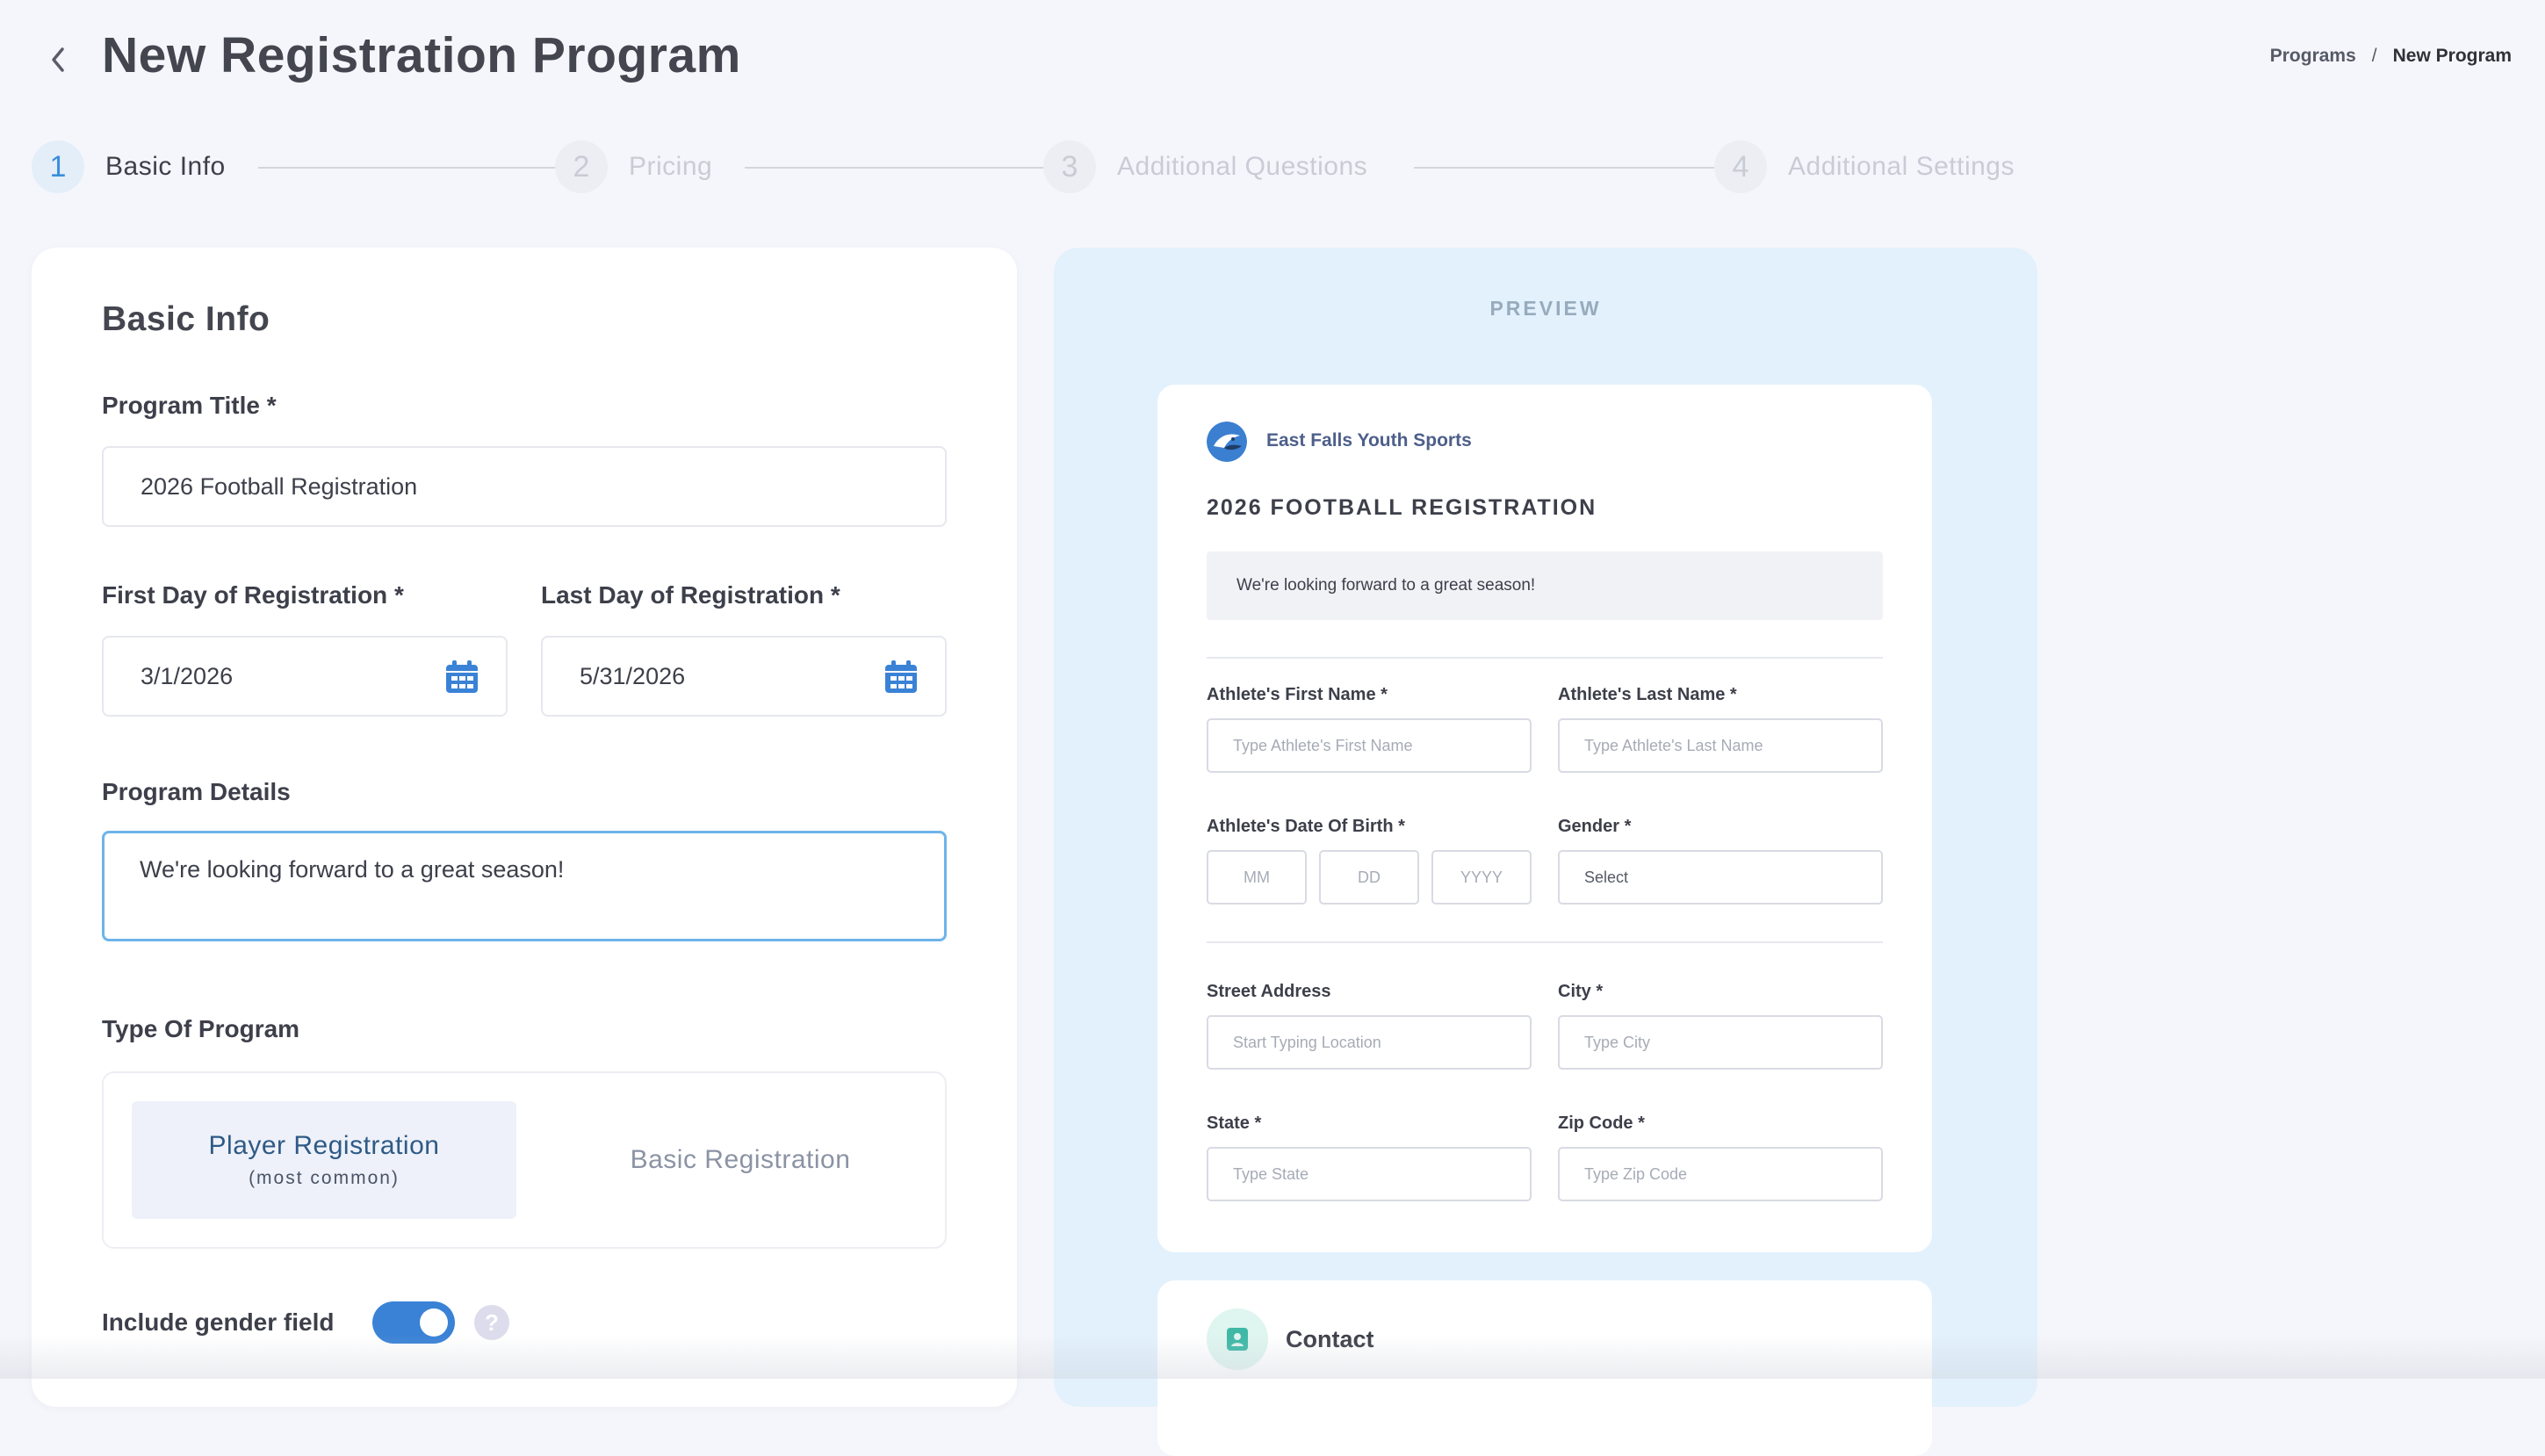  Describe the element at coordinates (1481, 877) in the screenshot. I see `dob-year-input: YYYY` at that location.